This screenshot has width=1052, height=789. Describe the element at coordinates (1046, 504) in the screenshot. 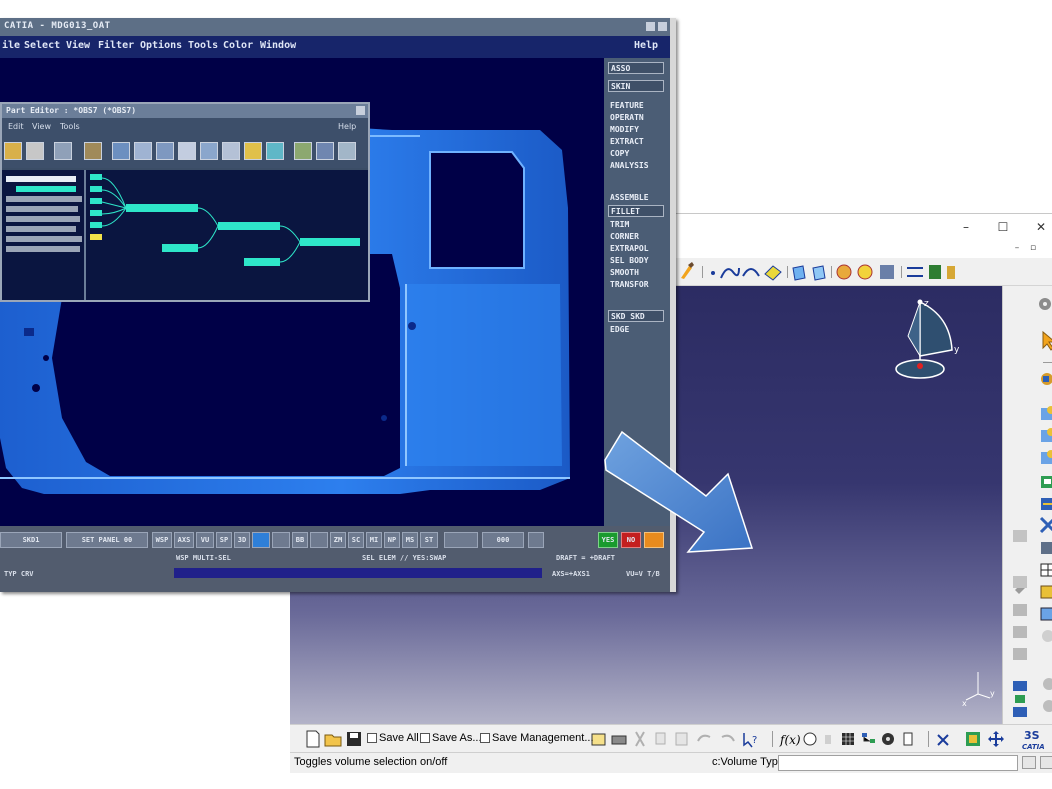

I see `mirror-icon` at that location.